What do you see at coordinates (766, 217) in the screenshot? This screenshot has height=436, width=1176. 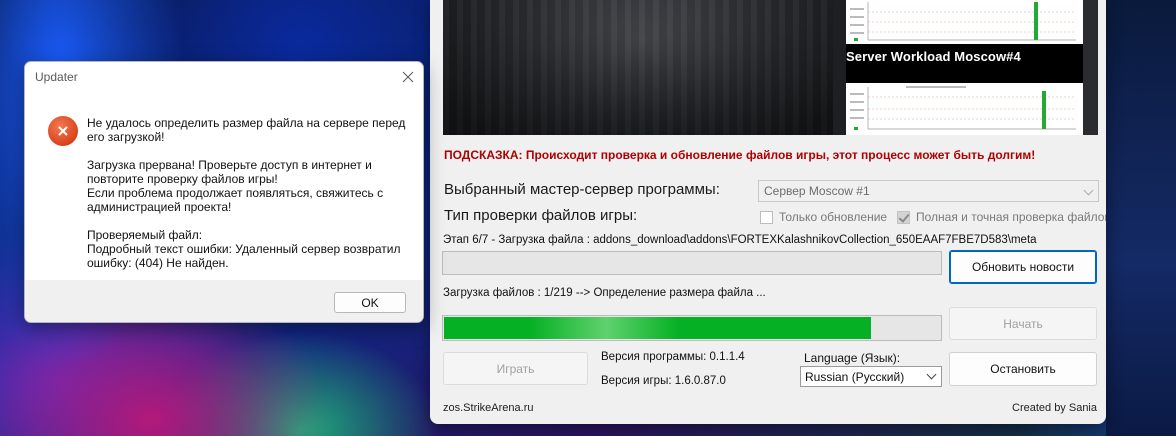 I see `checkbox-unchecked-icon` at bounding box center [766, 217].